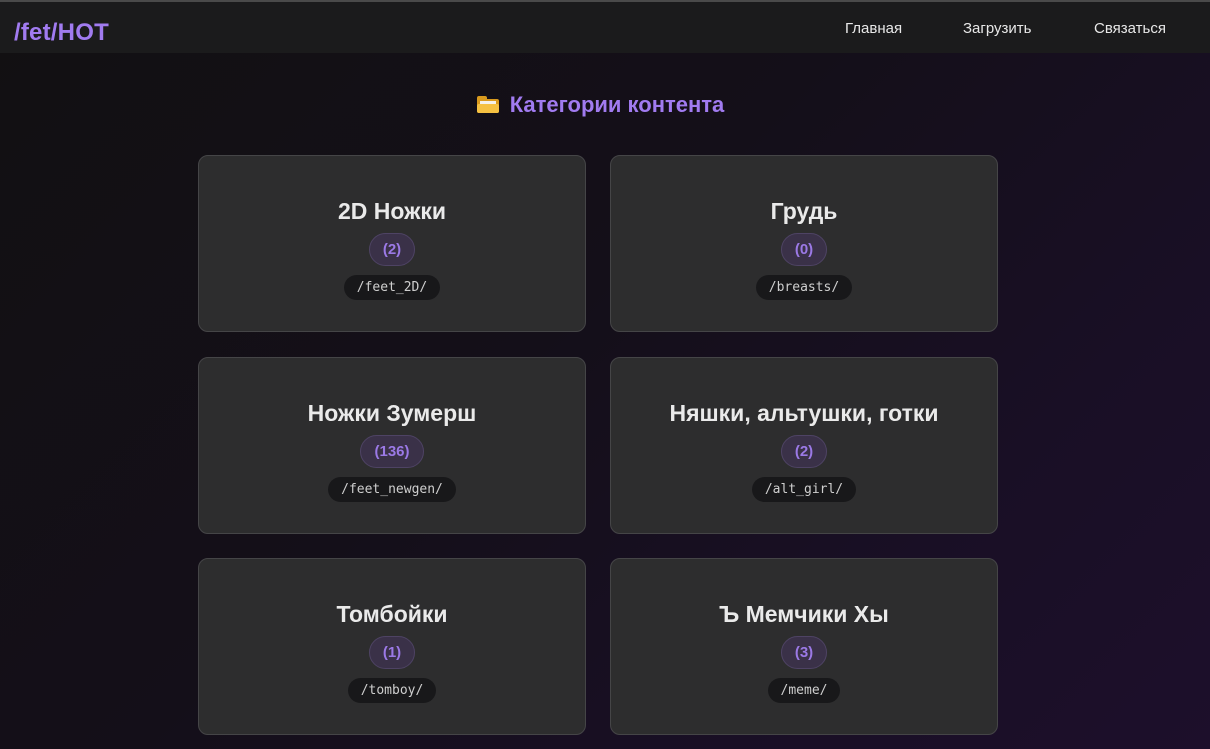 Image resolution: width=1210 pixels, height=749 pixels. Describe the element at coordinates (392, 690) in the screenshot. I see `category-path: /tomboy/` at that location.